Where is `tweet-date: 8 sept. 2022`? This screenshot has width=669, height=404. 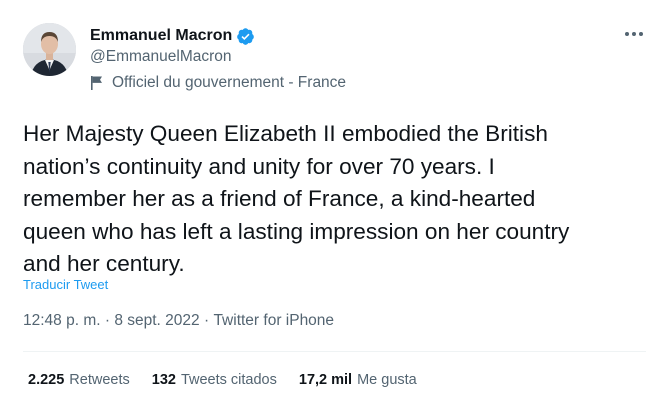
tweet-date: 8 sept. 2022 is located at coordinates (156, 321).